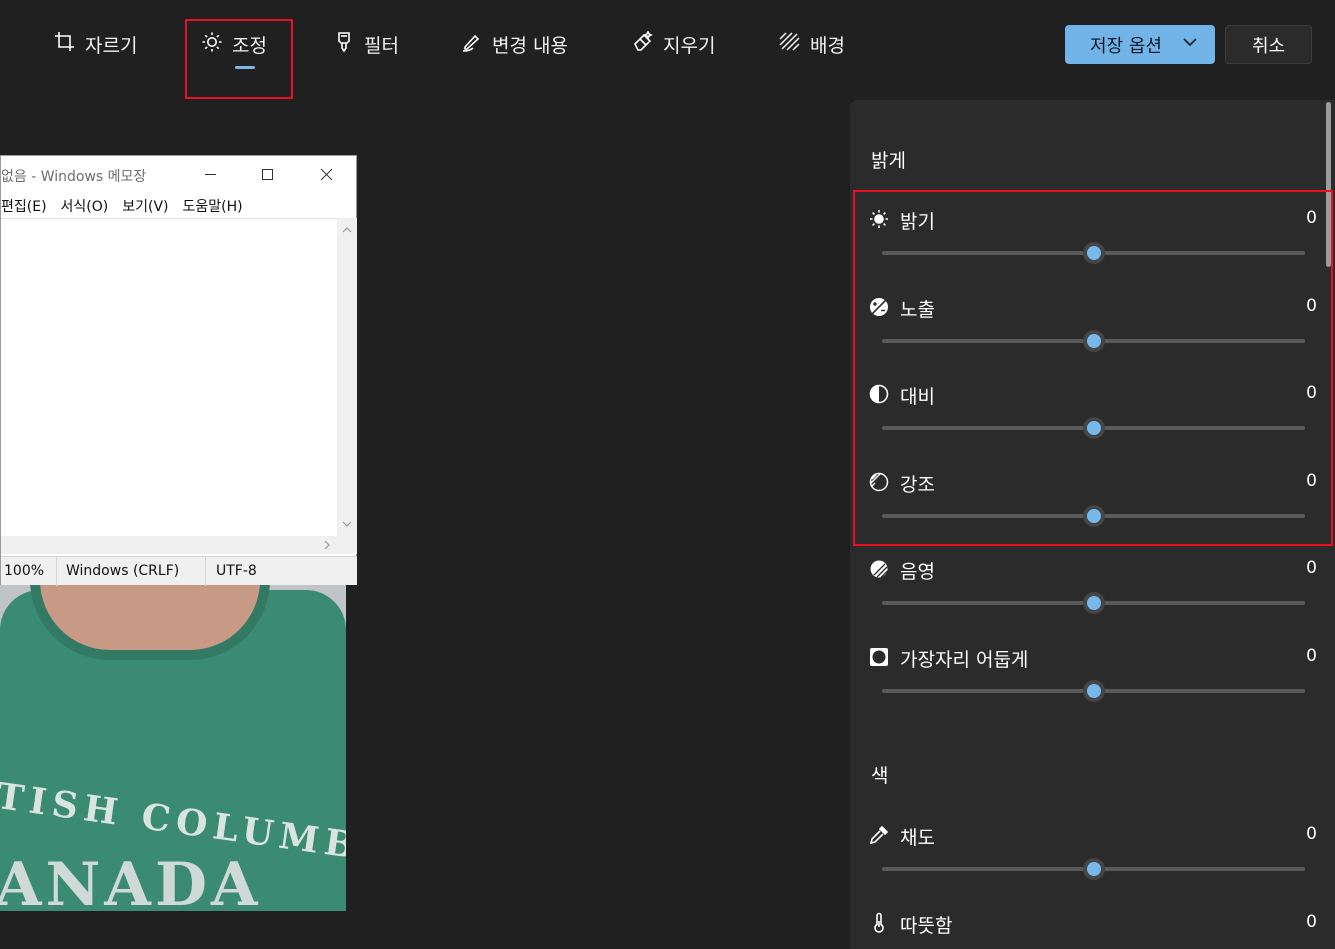  What do you see at coordinates (1094, 930) in the screenshot?
I see `adjust-warmth: 따뜻함 0` at bounding box center [1094, 930].